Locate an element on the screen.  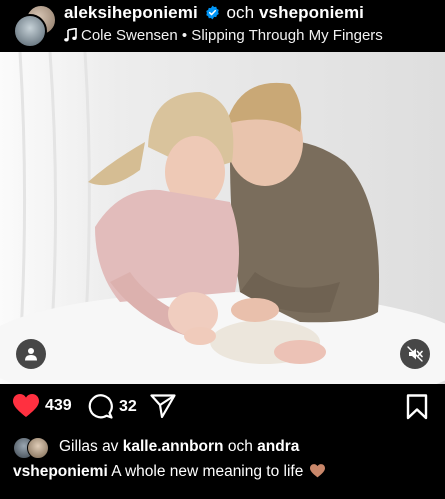
like-button: 439 is located at coordinates (42, 406).